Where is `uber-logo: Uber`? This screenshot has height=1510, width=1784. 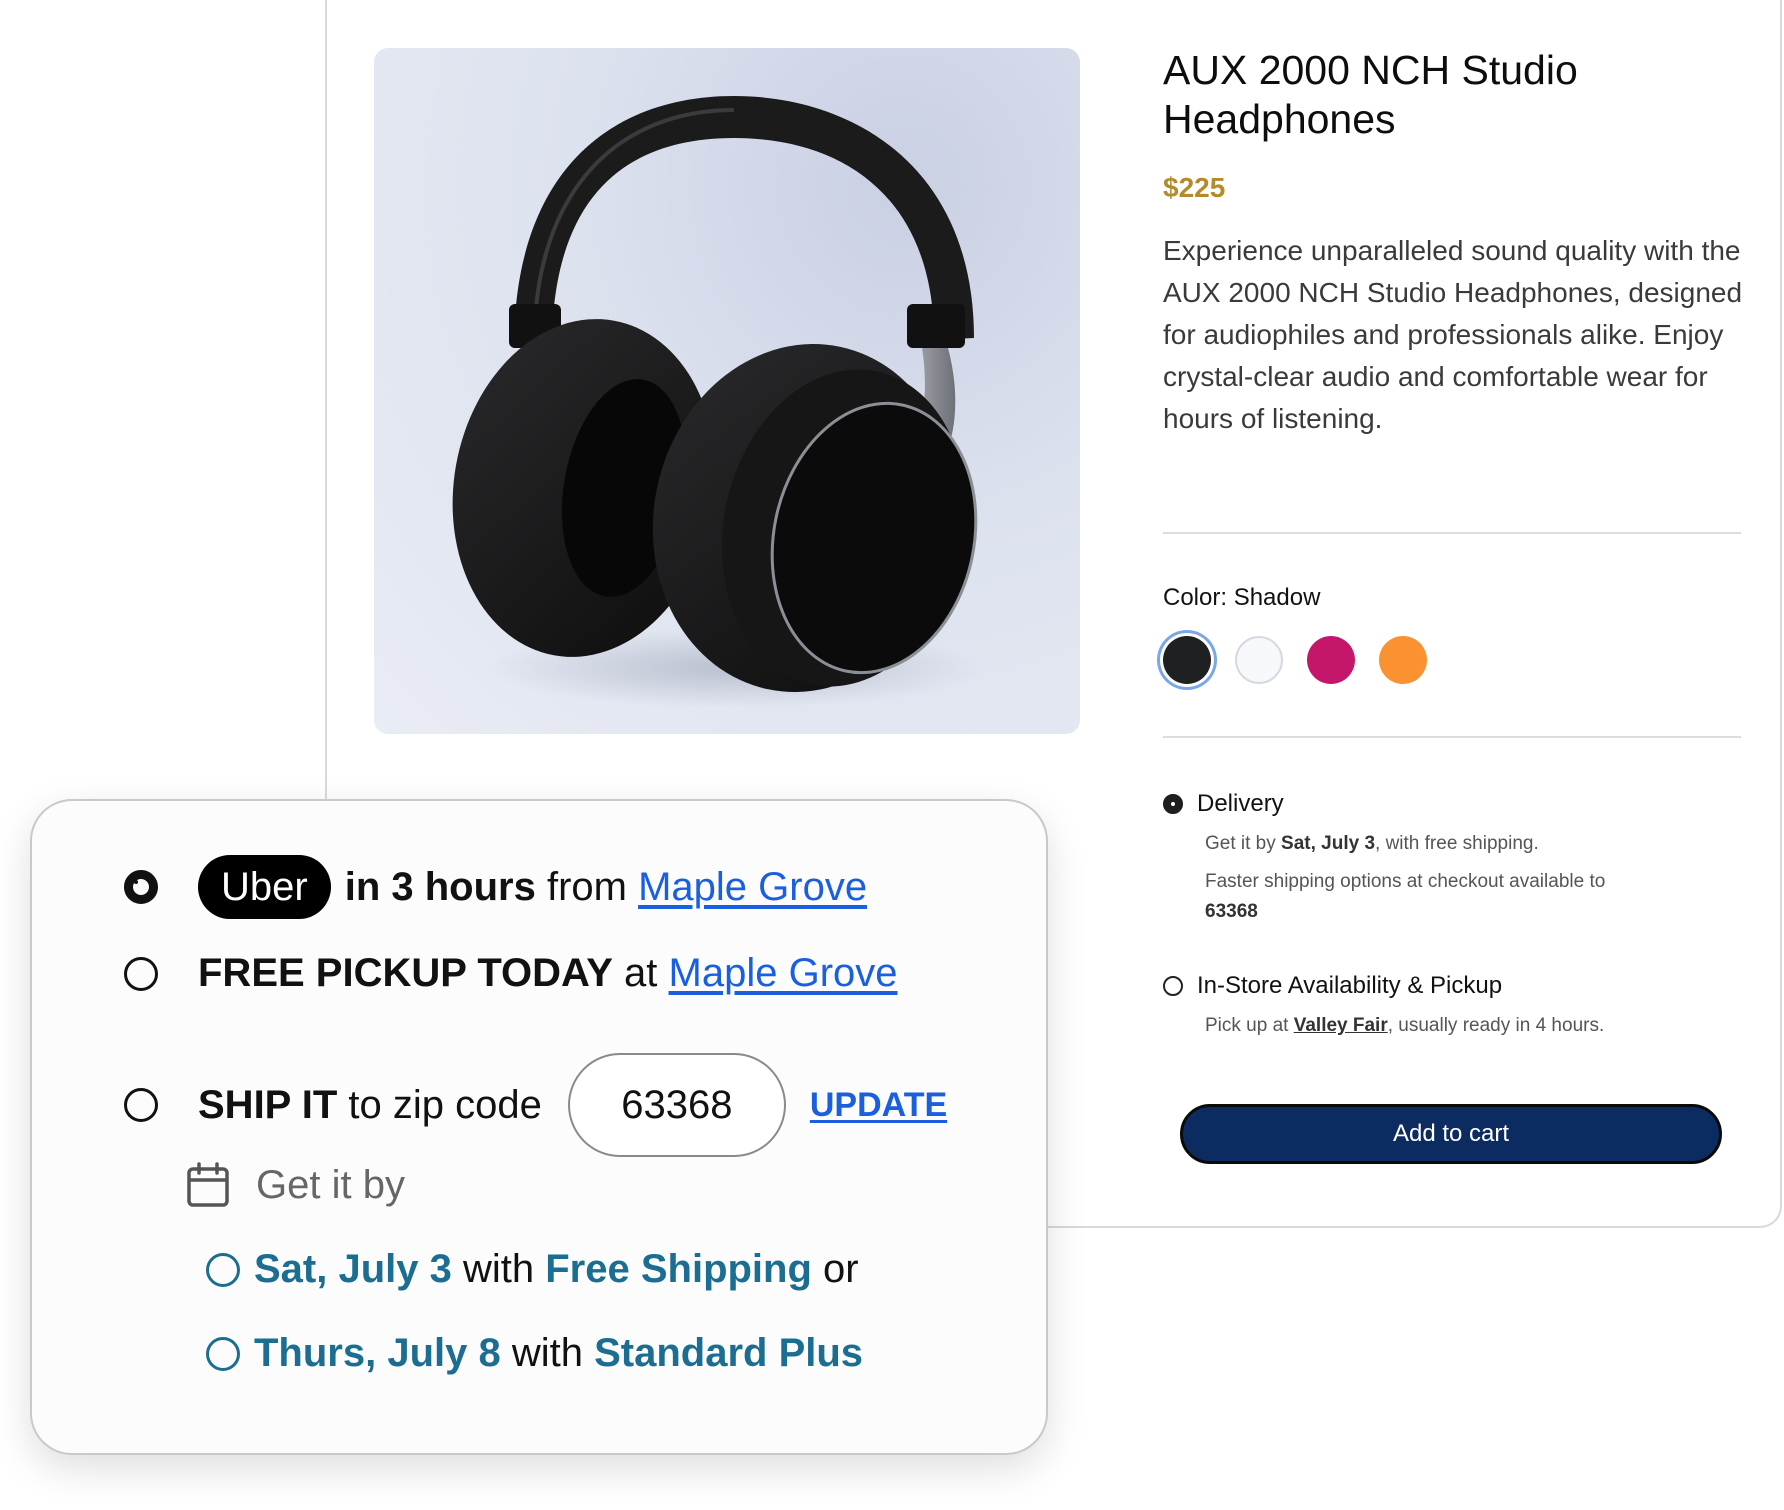 uber-logo: Uber is located at coordinates (264, 887).